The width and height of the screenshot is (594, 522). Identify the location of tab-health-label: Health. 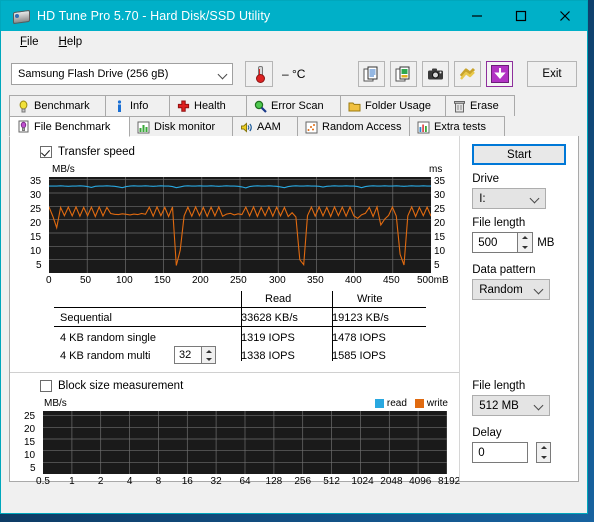
(210, 106).